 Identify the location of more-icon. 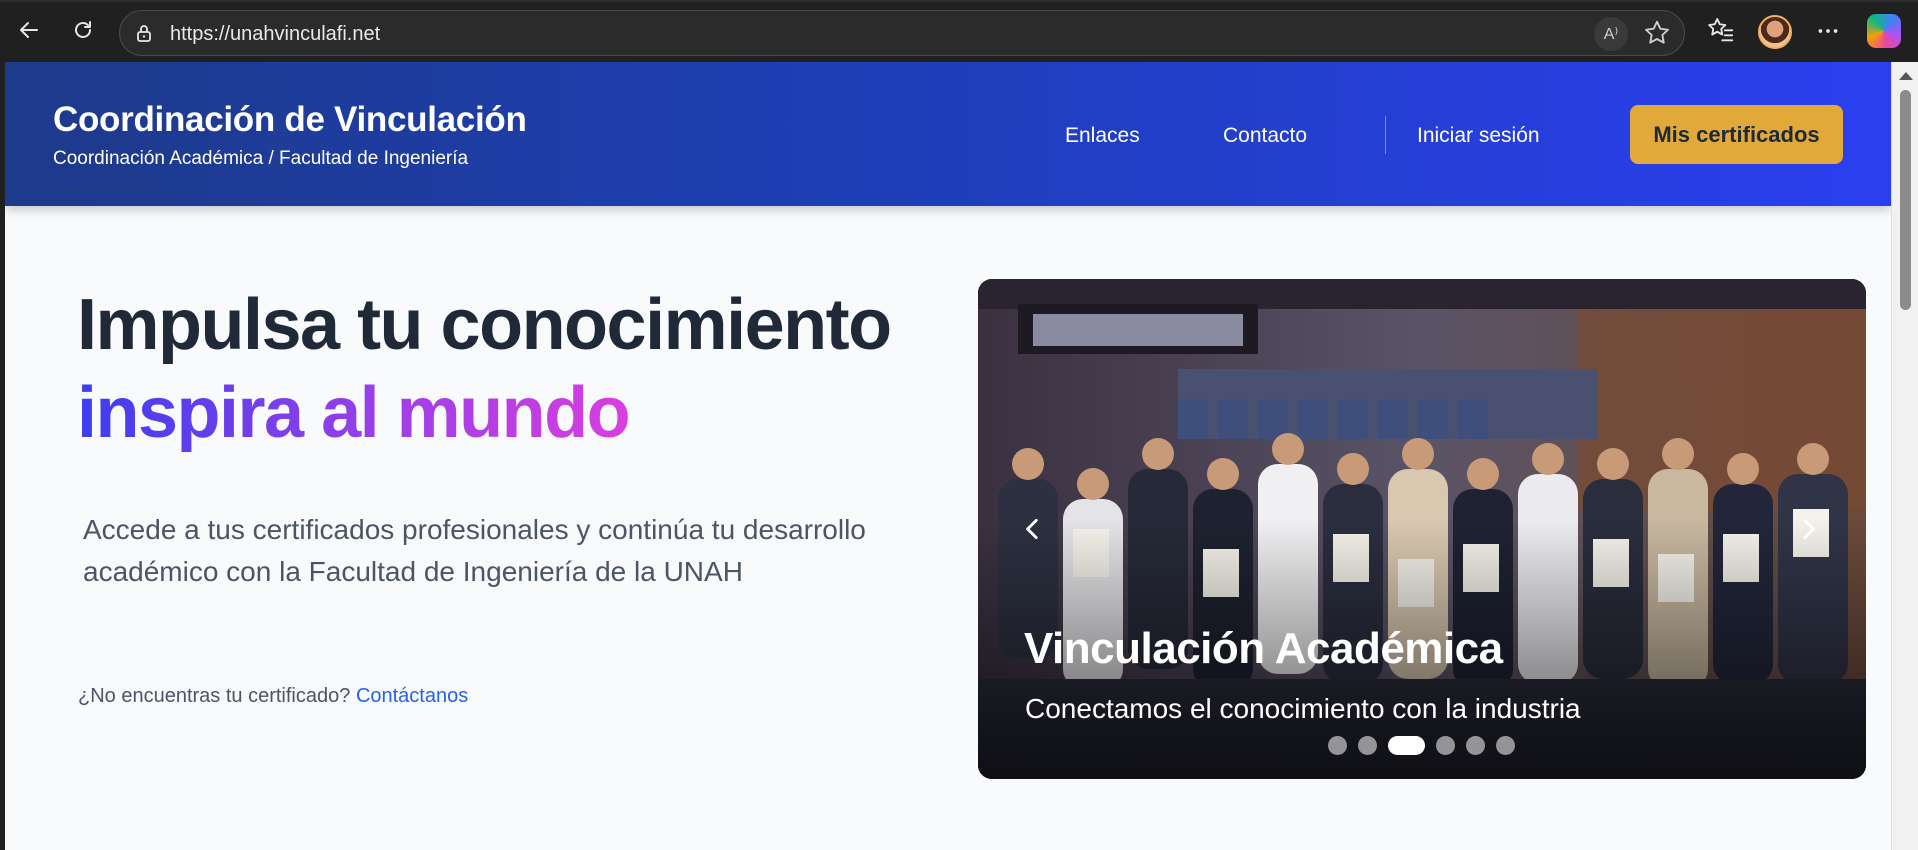
(1828, 31).